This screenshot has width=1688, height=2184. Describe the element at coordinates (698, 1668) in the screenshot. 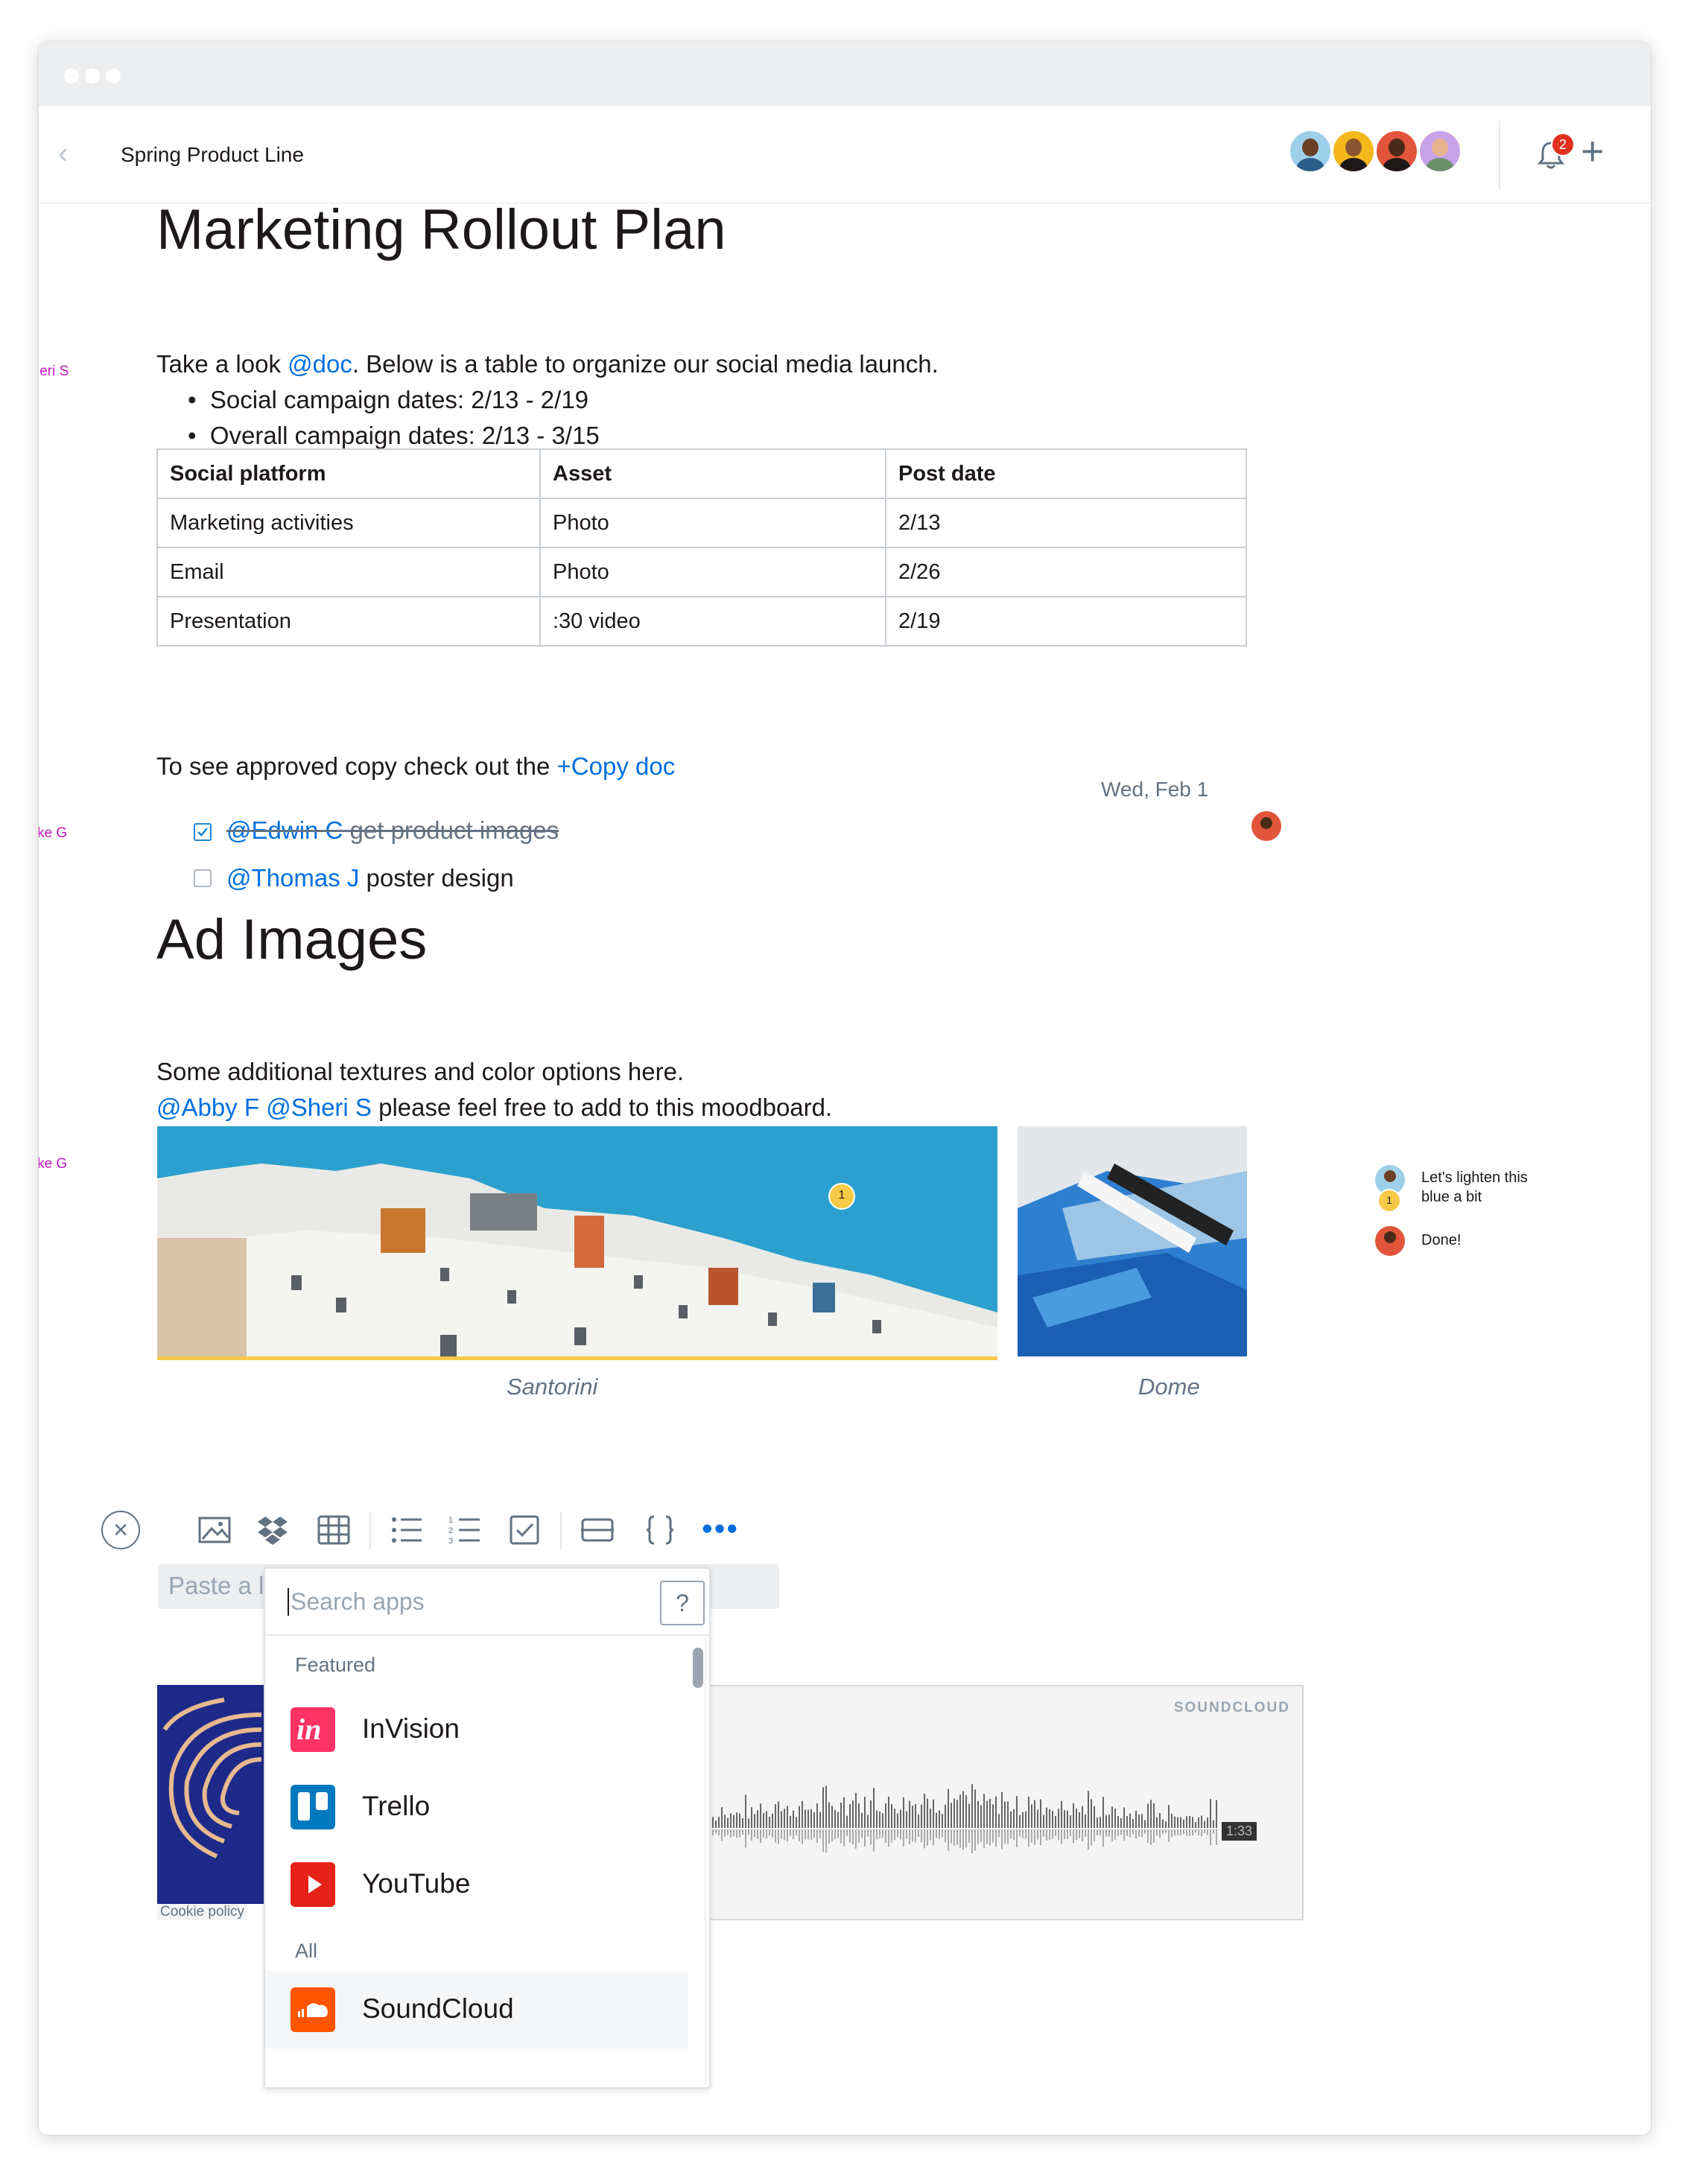

I see `scrollbar-thumb` at that location.